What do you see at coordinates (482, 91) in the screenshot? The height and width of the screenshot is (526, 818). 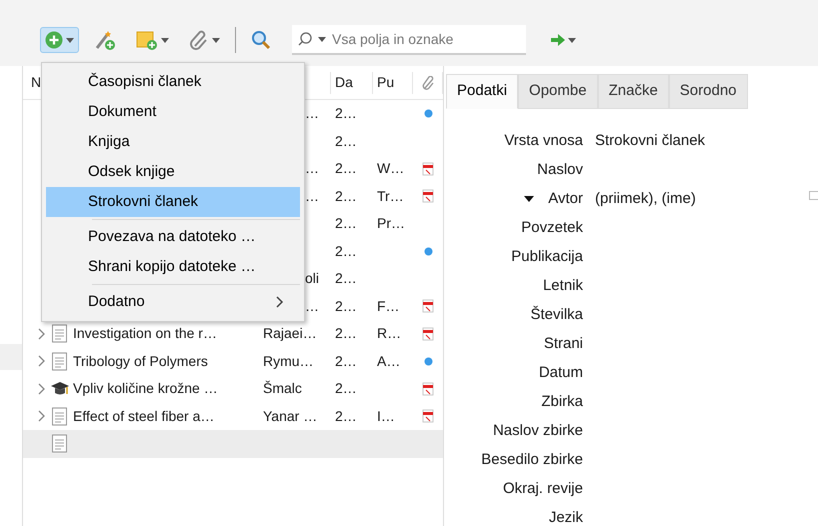 I see `tab: Podatki` at bounding box center [482, 91].